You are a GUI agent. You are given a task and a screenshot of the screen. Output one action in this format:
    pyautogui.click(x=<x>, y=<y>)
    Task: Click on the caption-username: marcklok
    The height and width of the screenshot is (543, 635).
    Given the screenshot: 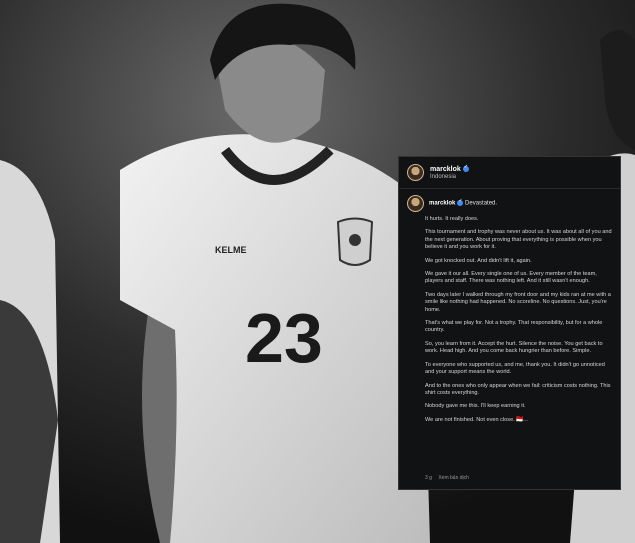 What is the action you would take?
    pyautogui.click(x=442, y=204)
    